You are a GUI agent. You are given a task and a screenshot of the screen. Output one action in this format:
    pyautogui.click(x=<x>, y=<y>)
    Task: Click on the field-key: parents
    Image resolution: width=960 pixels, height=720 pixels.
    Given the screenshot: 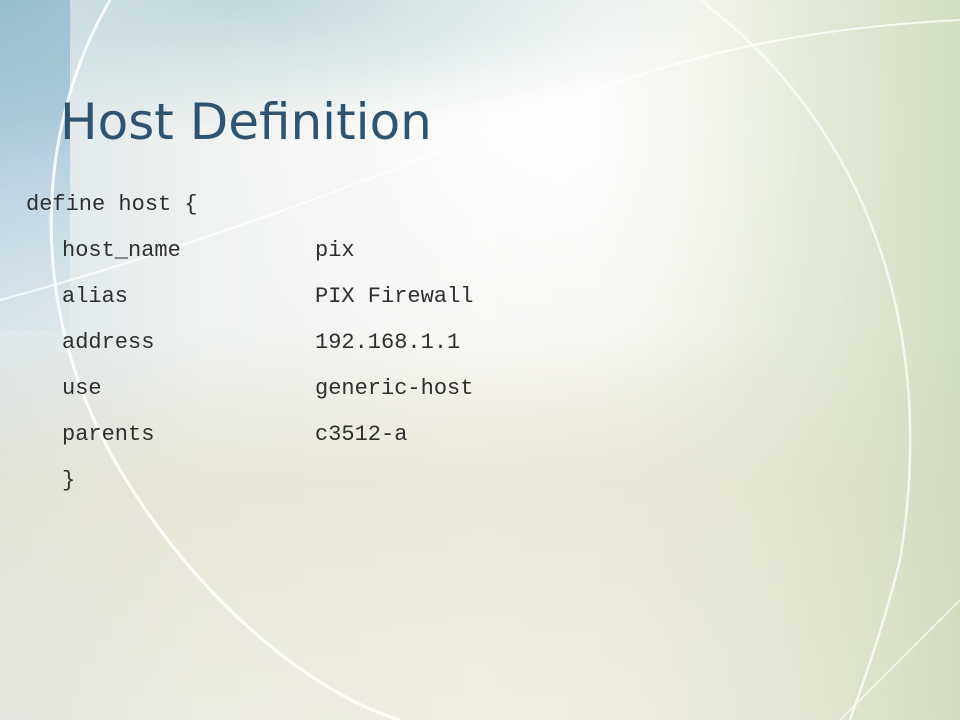 What is the action you would take?
    pyautogui.click(x=108, y=434)
    